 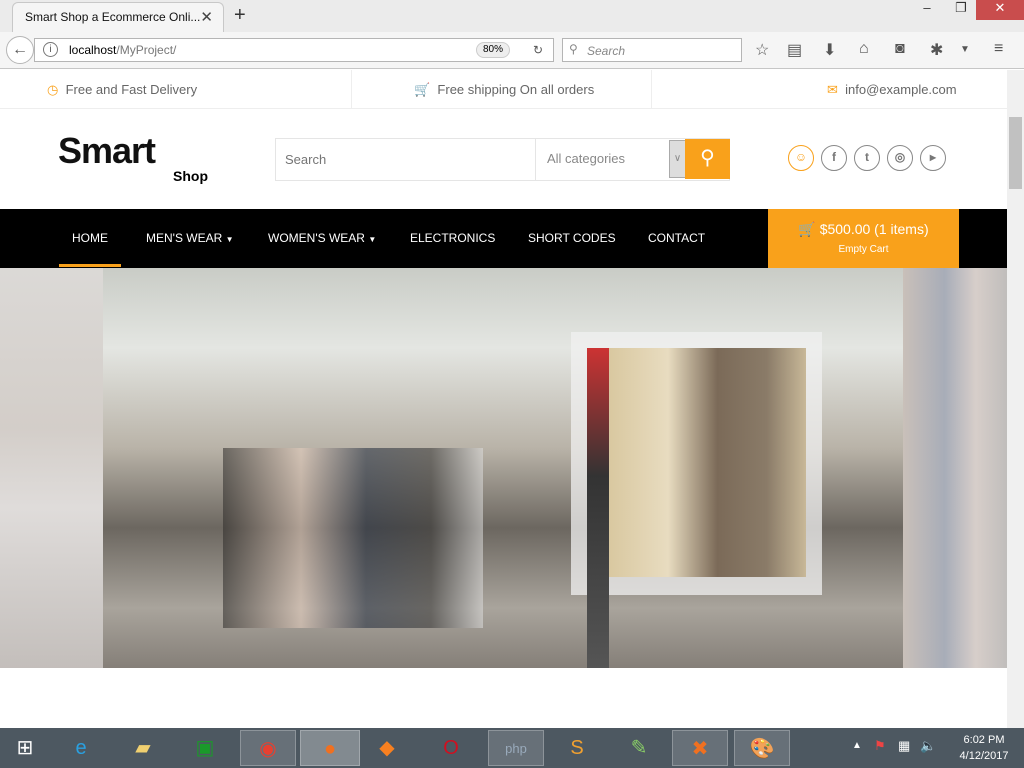 I want to click on logo: Smart Shop, so click(x=133, y=157).